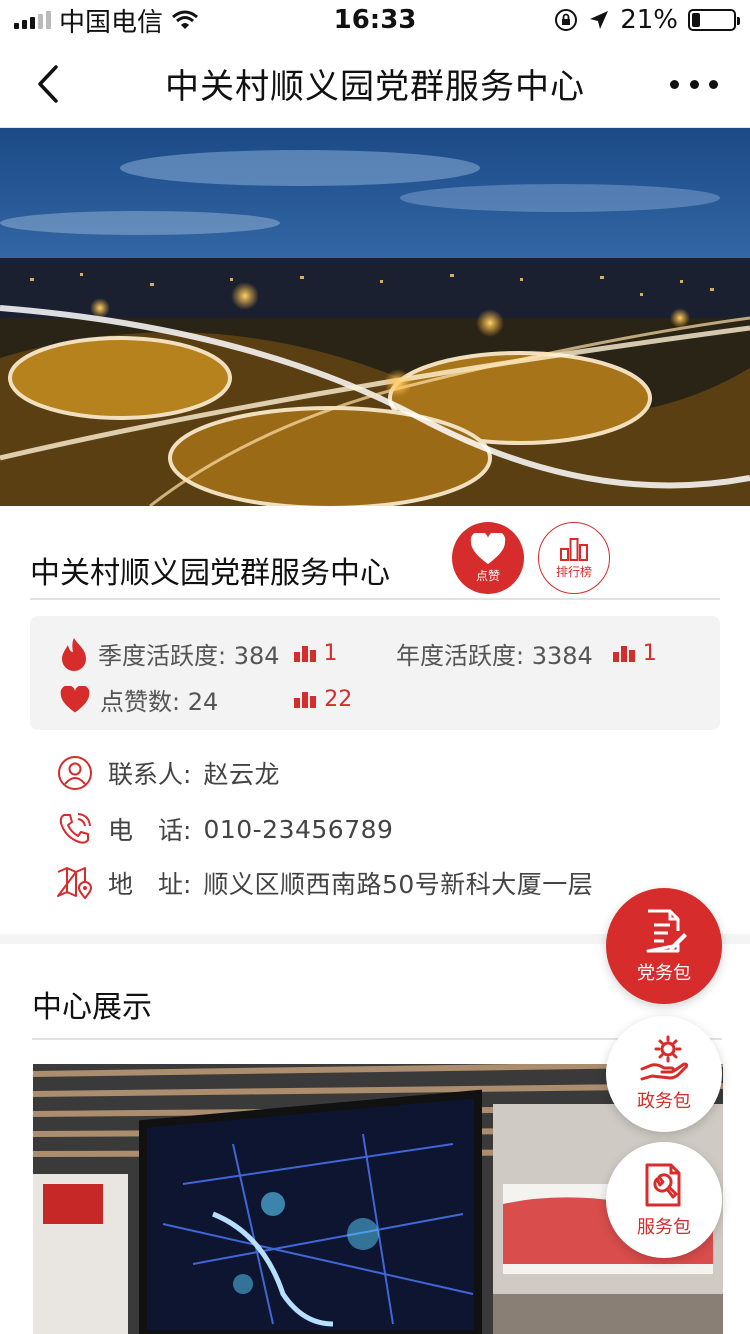  I want to click on government-affairs-button: 政务包, so click(664, 1074).